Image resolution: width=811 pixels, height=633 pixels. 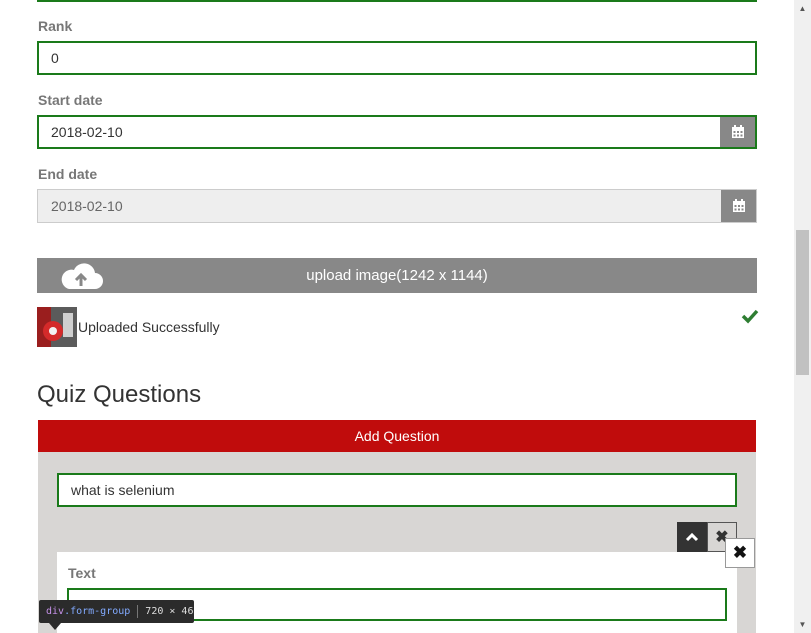 What do you see at coordinates (70, 100) in the screenshot?
I see `start-date-label: Start date` at bounding box center [70, 100].